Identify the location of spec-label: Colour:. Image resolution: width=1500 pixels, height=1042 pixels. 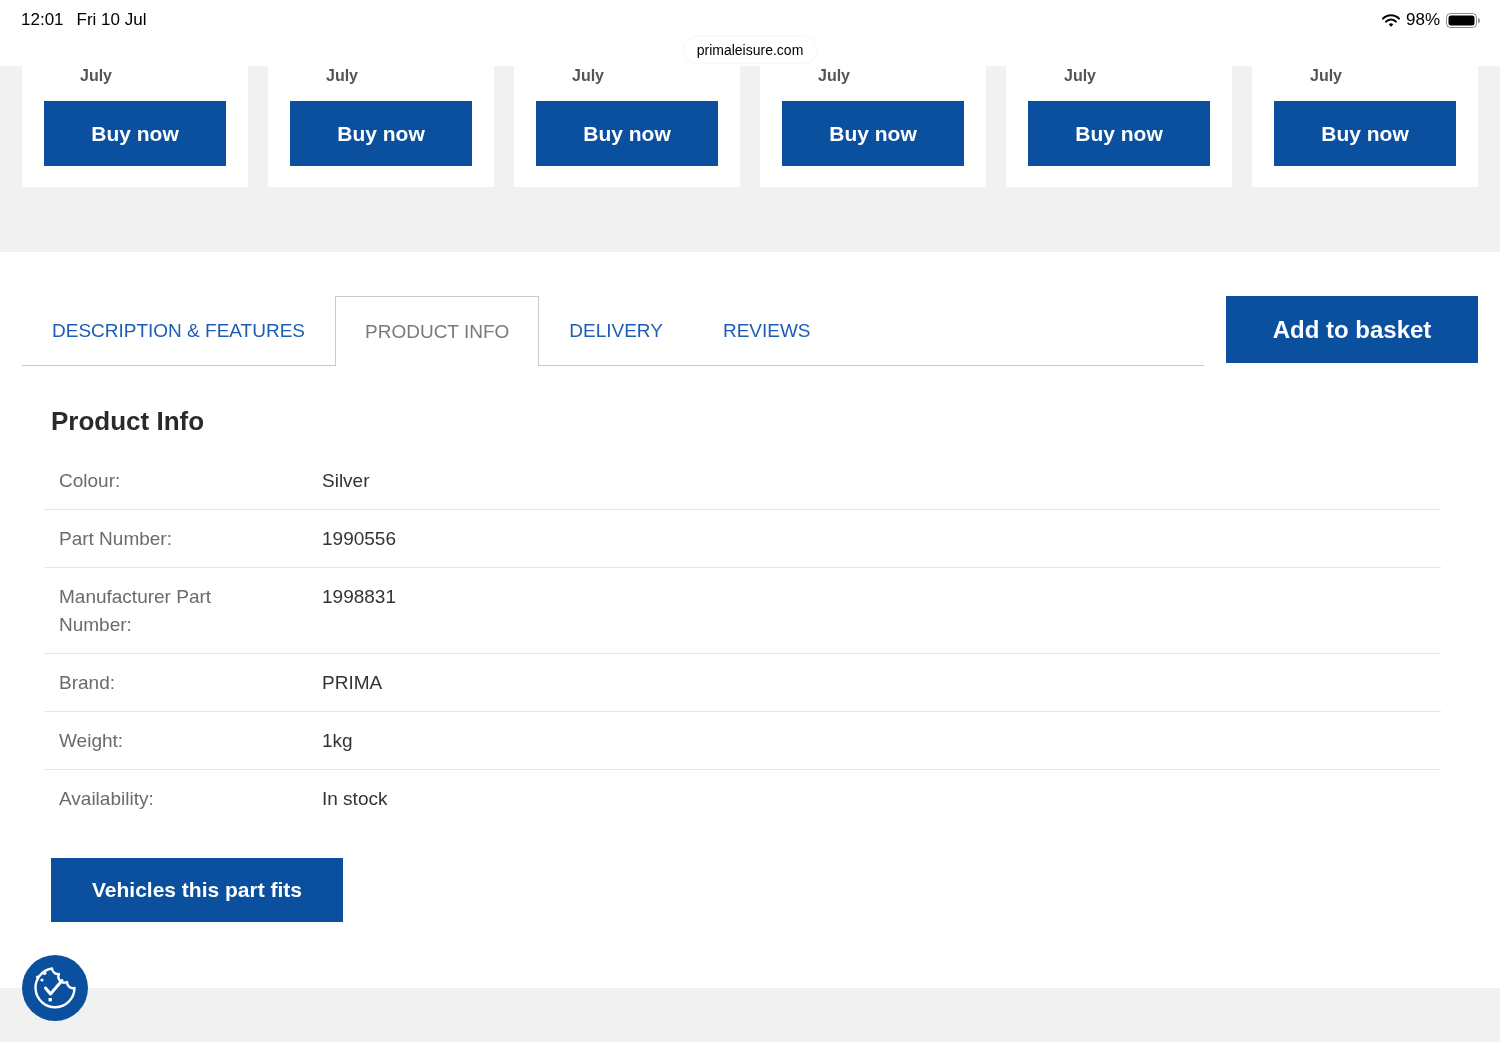
(90, 481).